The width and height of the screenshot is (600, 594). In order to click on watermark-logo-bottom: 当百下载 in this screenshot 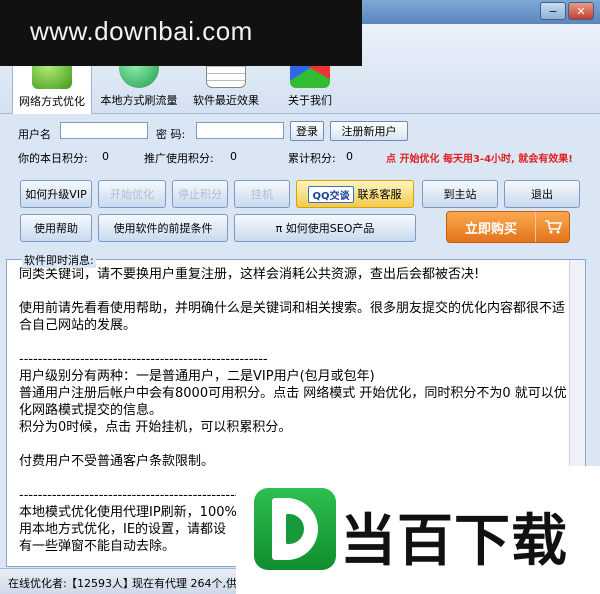, I will do `click(418, 530)`.